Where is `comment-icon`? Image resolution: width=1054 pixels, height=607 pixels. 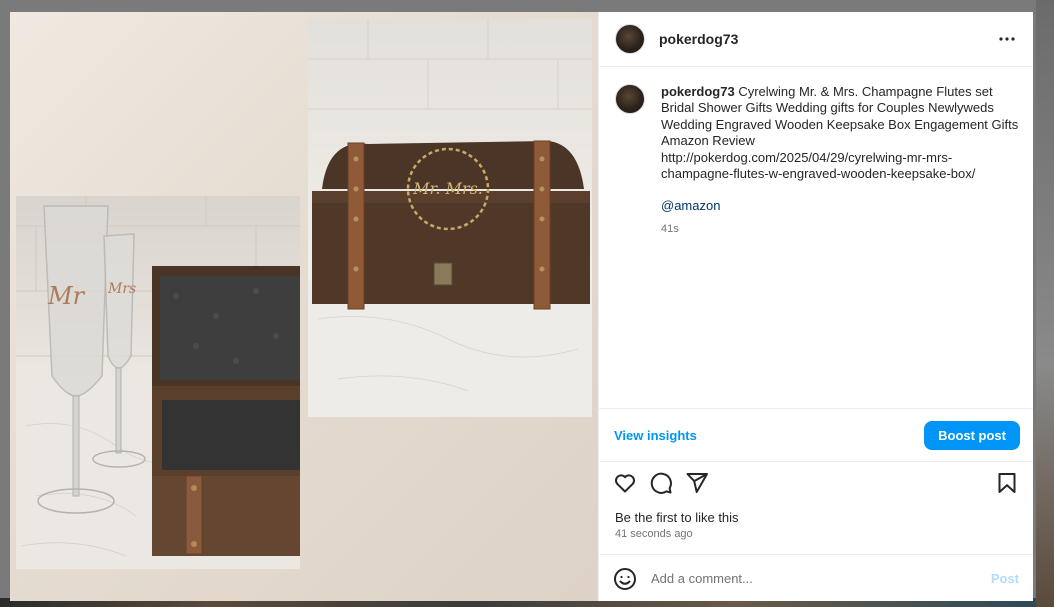 comment-icon is located at coordinates (661, 483).